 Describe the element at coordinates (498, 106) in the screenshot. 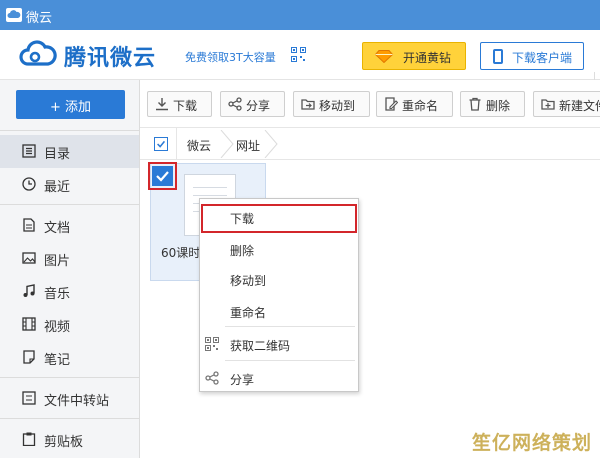

I see `delete-button-label: 删除` at that location.